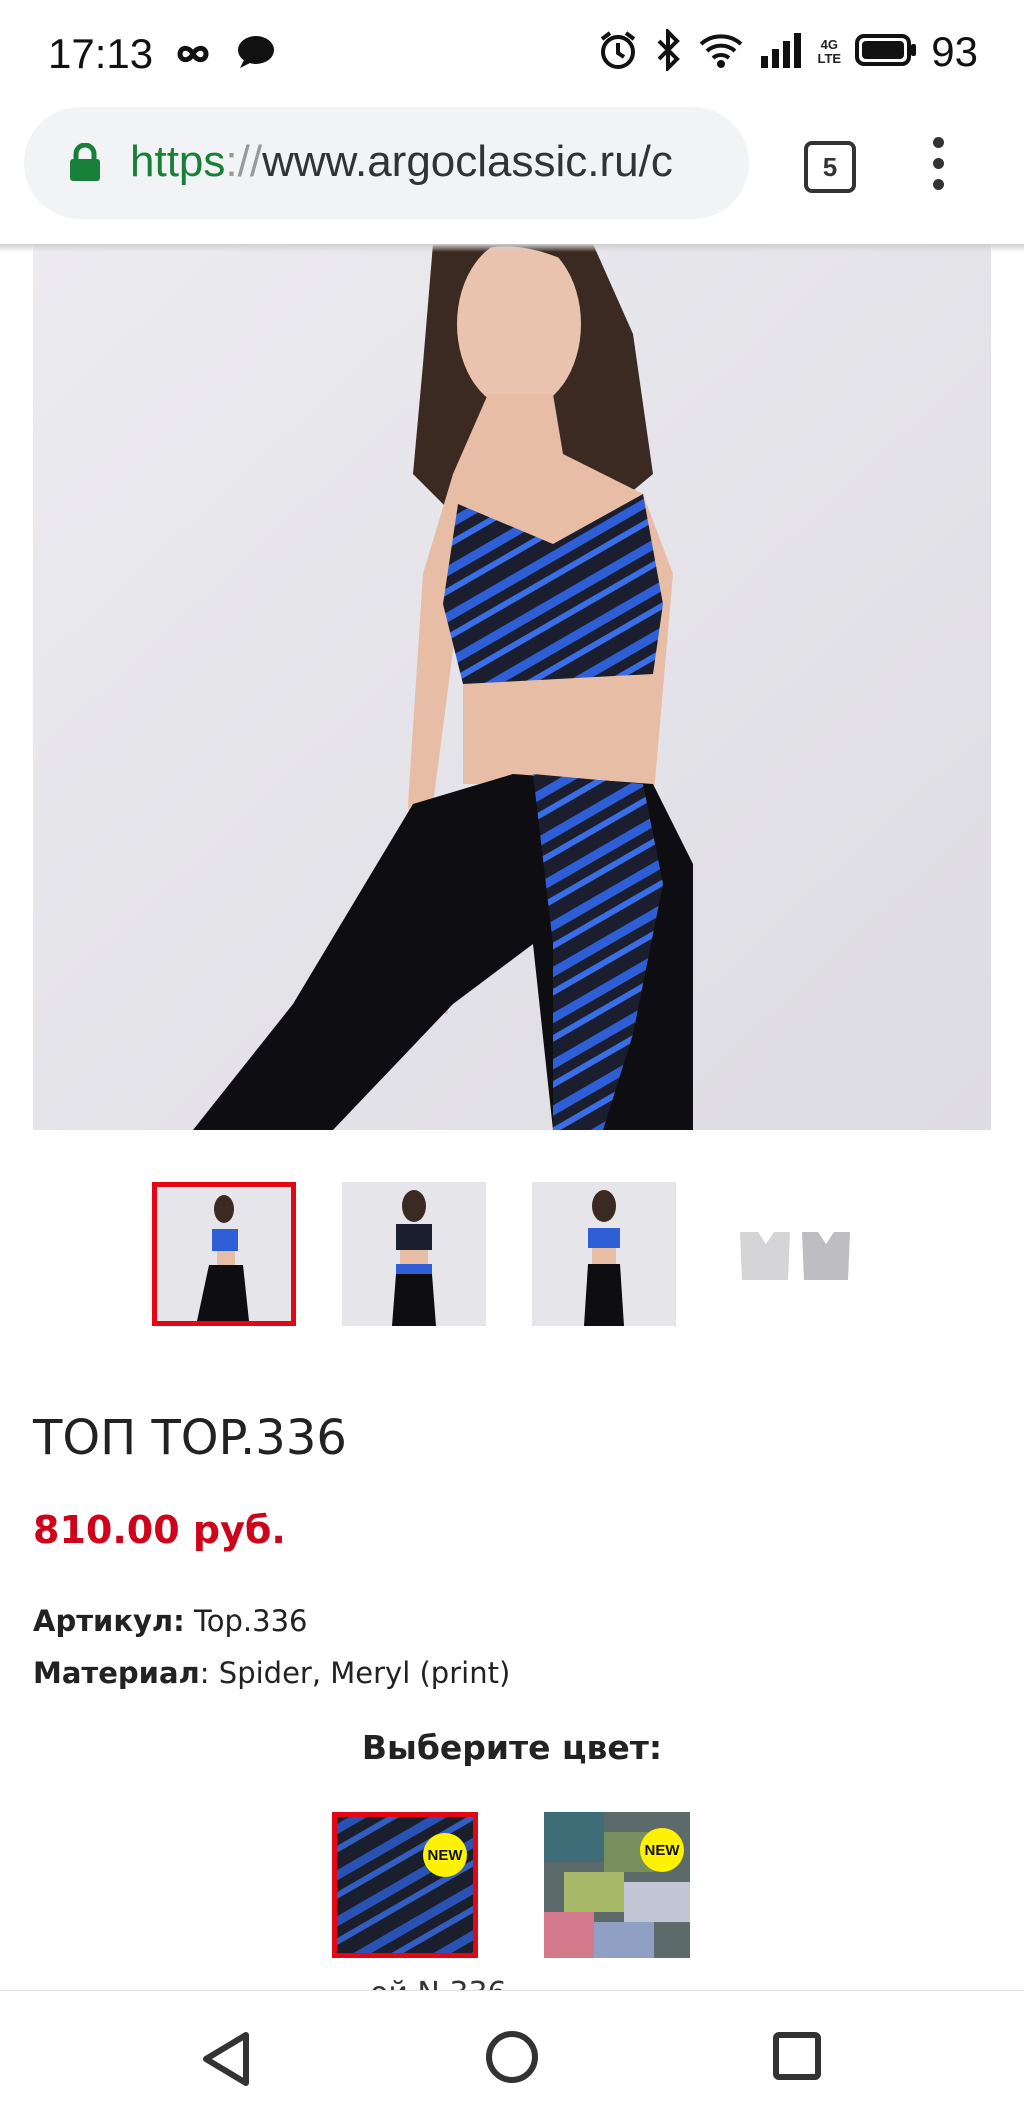  I want to click on toolbar-shadow, so click(512, 248).